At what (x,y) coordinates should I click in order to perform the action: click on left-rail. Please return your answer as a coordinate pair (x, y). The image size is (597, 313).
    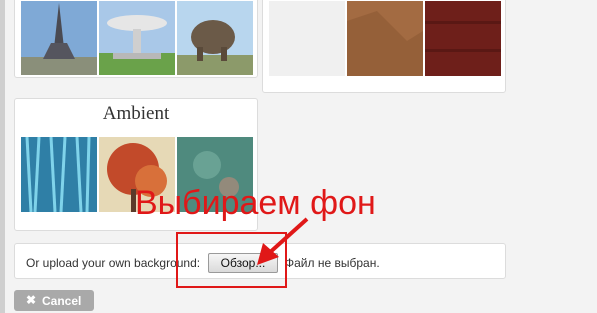
    Looking at the image, I should click on (2, 156).